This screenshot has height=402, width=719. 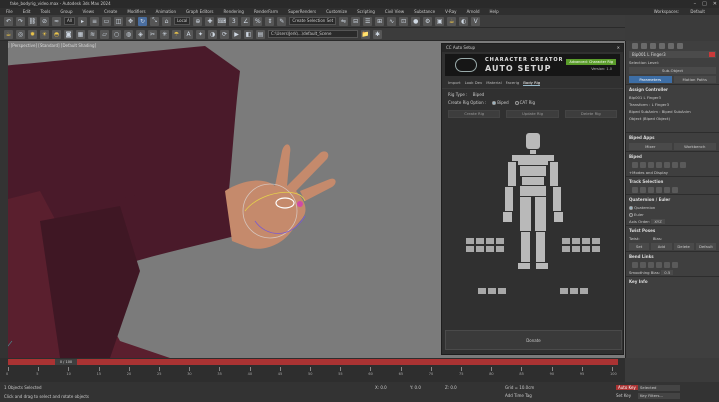 What do you see at coordinates (212, 34) in the screenshot?
I see `sky-icon: ◑` at bounding box center [212, 34].